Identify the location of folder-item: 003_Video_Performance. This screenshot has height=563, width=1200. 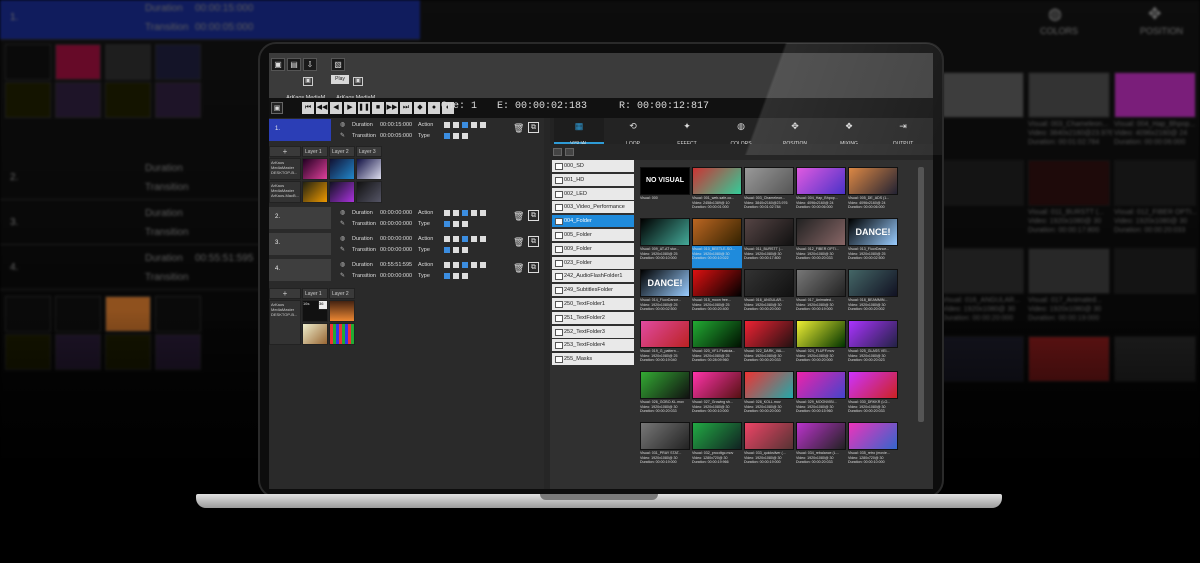
(593, 207).